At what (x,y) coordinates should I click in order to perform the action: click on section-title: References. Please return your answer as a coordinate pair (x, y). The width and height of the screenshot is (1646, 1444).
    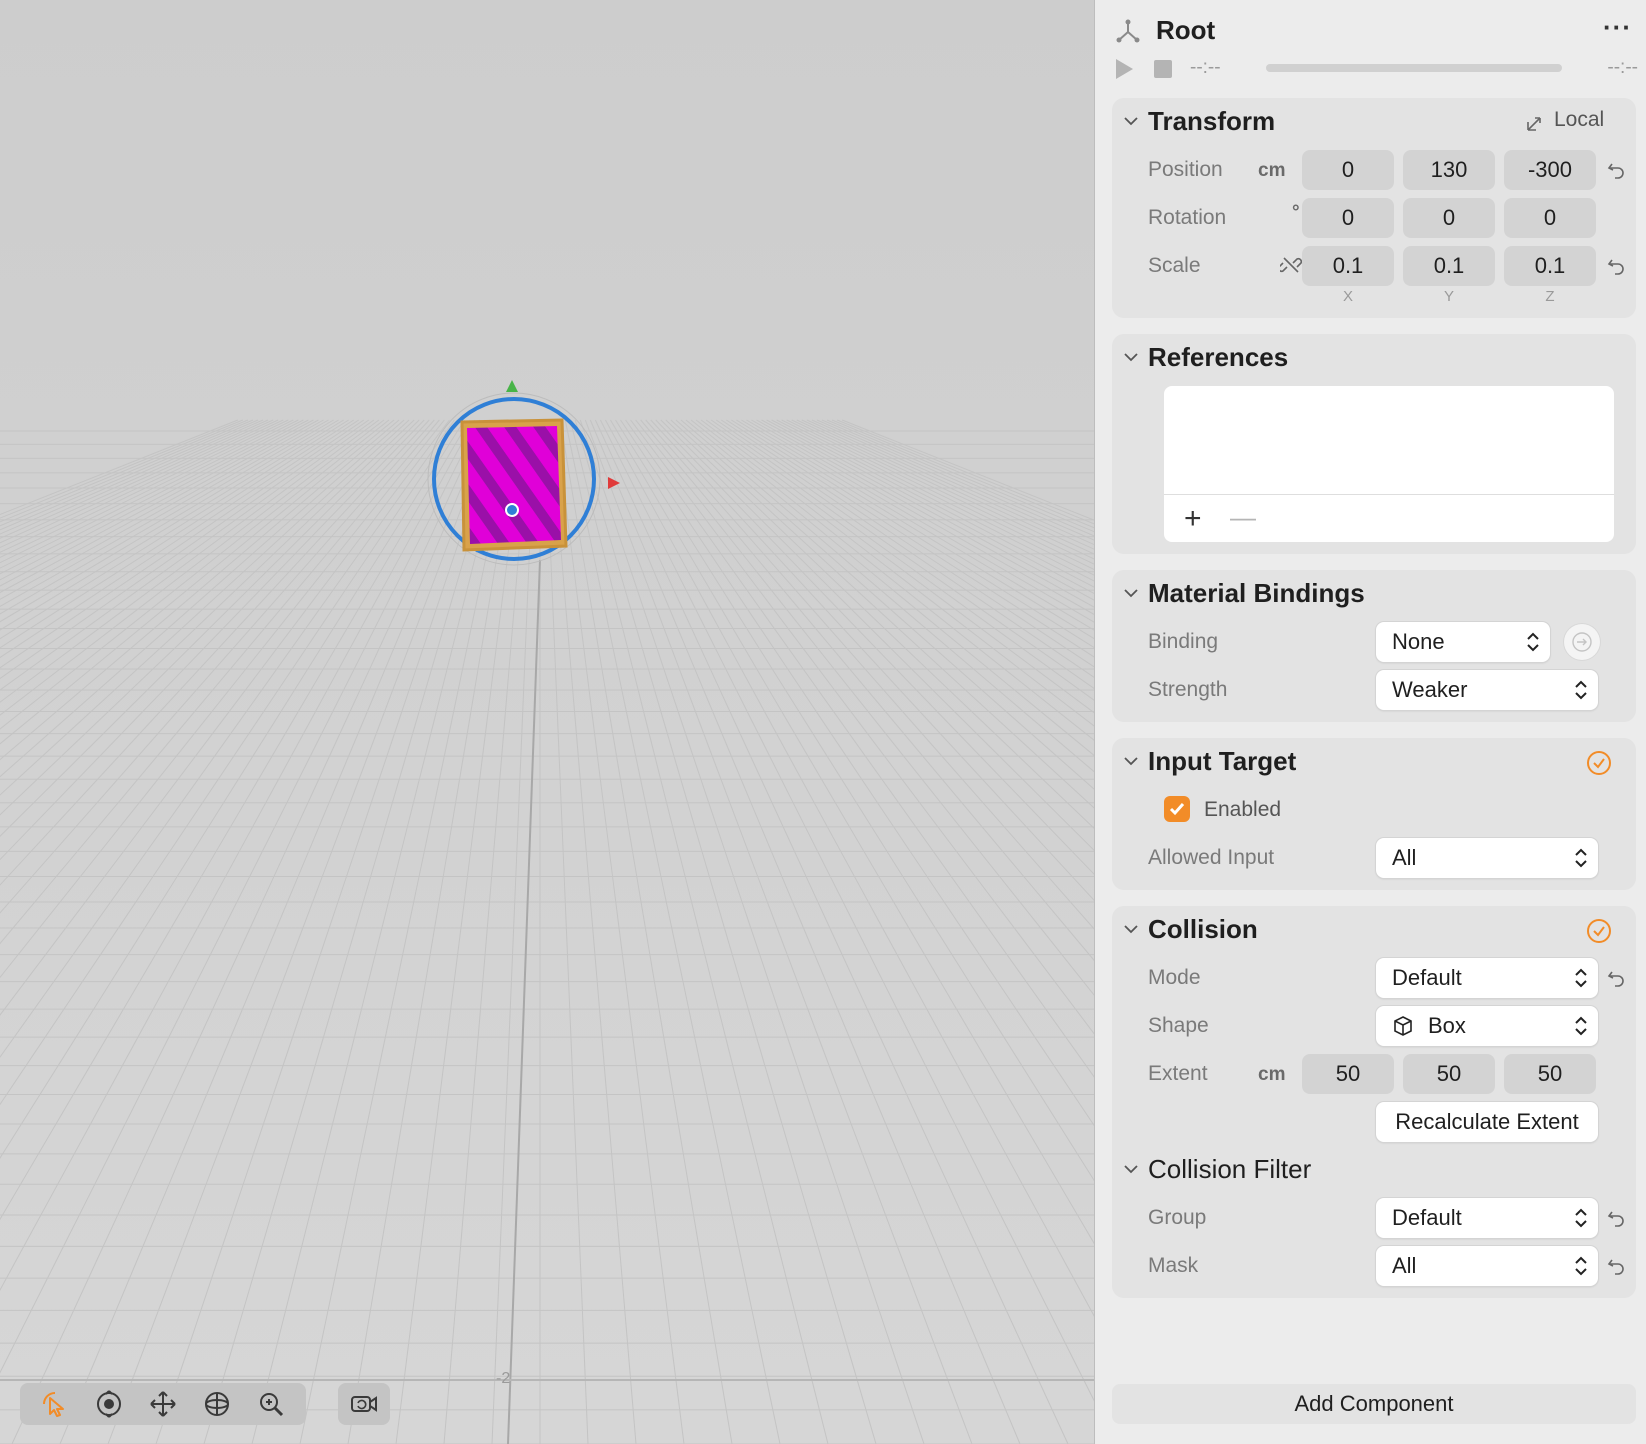
    Looking at the image, I should click on (1218, 357).